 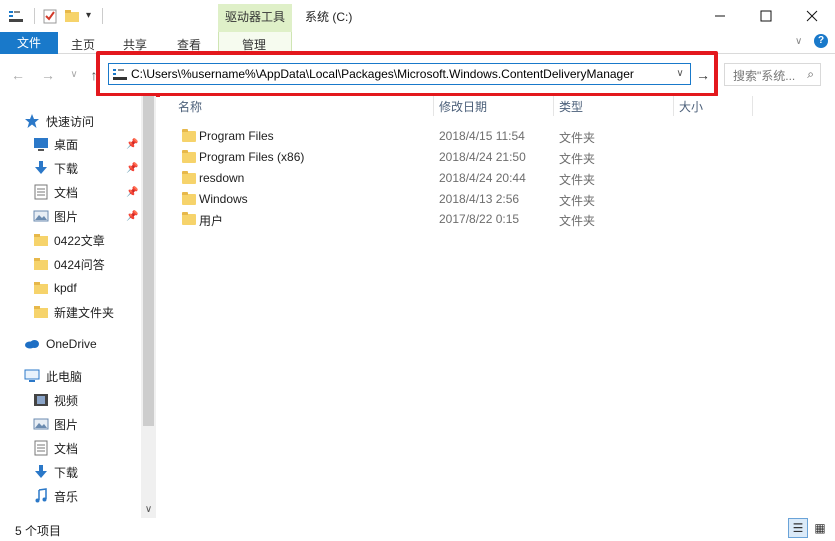 I want to click on sidebar-item-label: 桌面, so click(x=66, y=144).